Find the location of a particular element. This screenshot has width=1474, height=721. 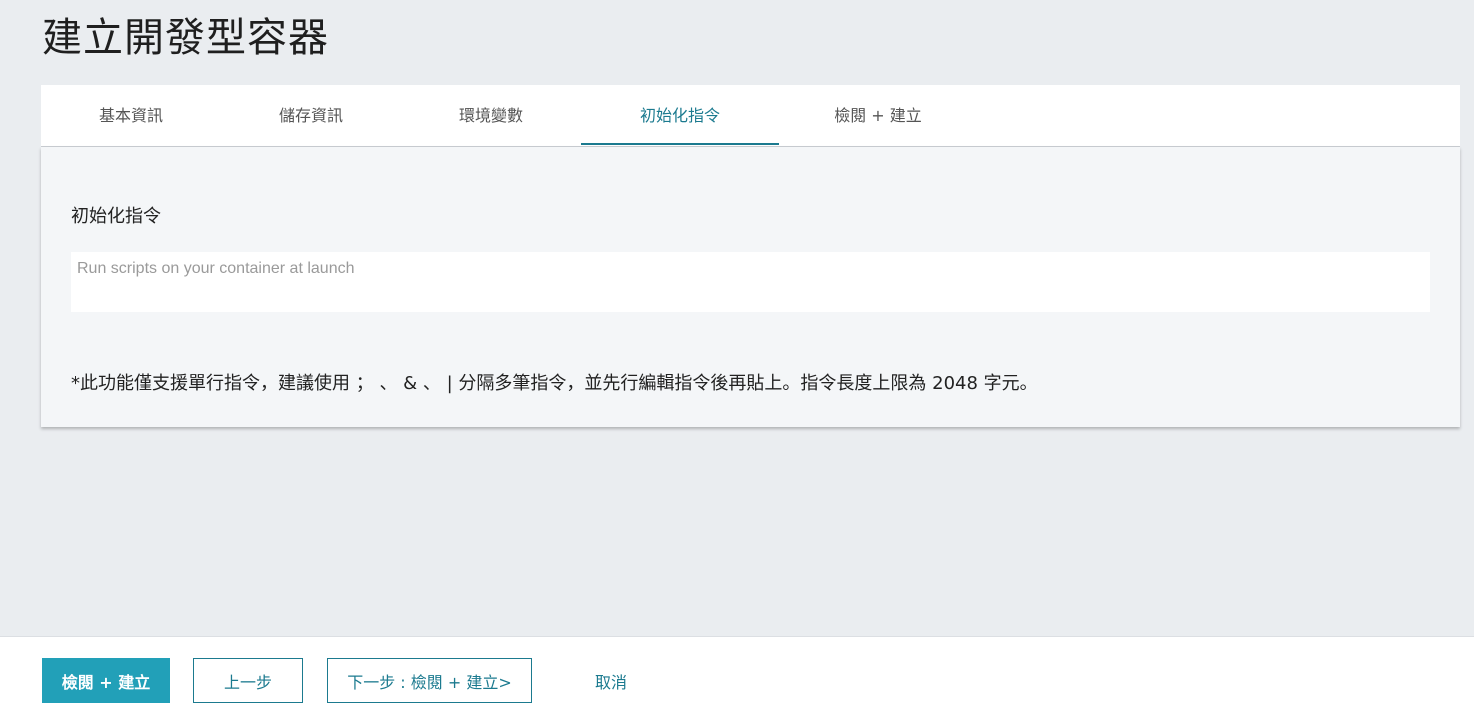

tab-storage-info: 儲存資訊 is located at coordinates (311, 115).